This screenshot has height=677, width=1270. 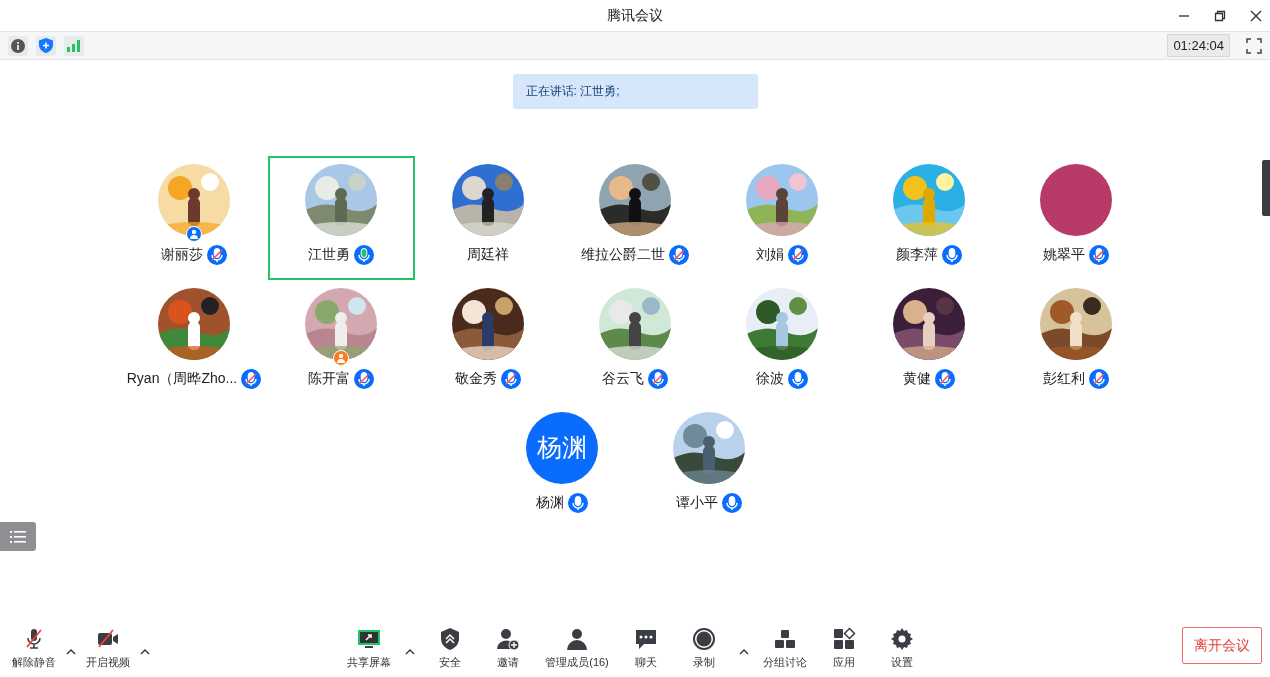 I want to click on blocks-icon, so click(x=784, y=639).